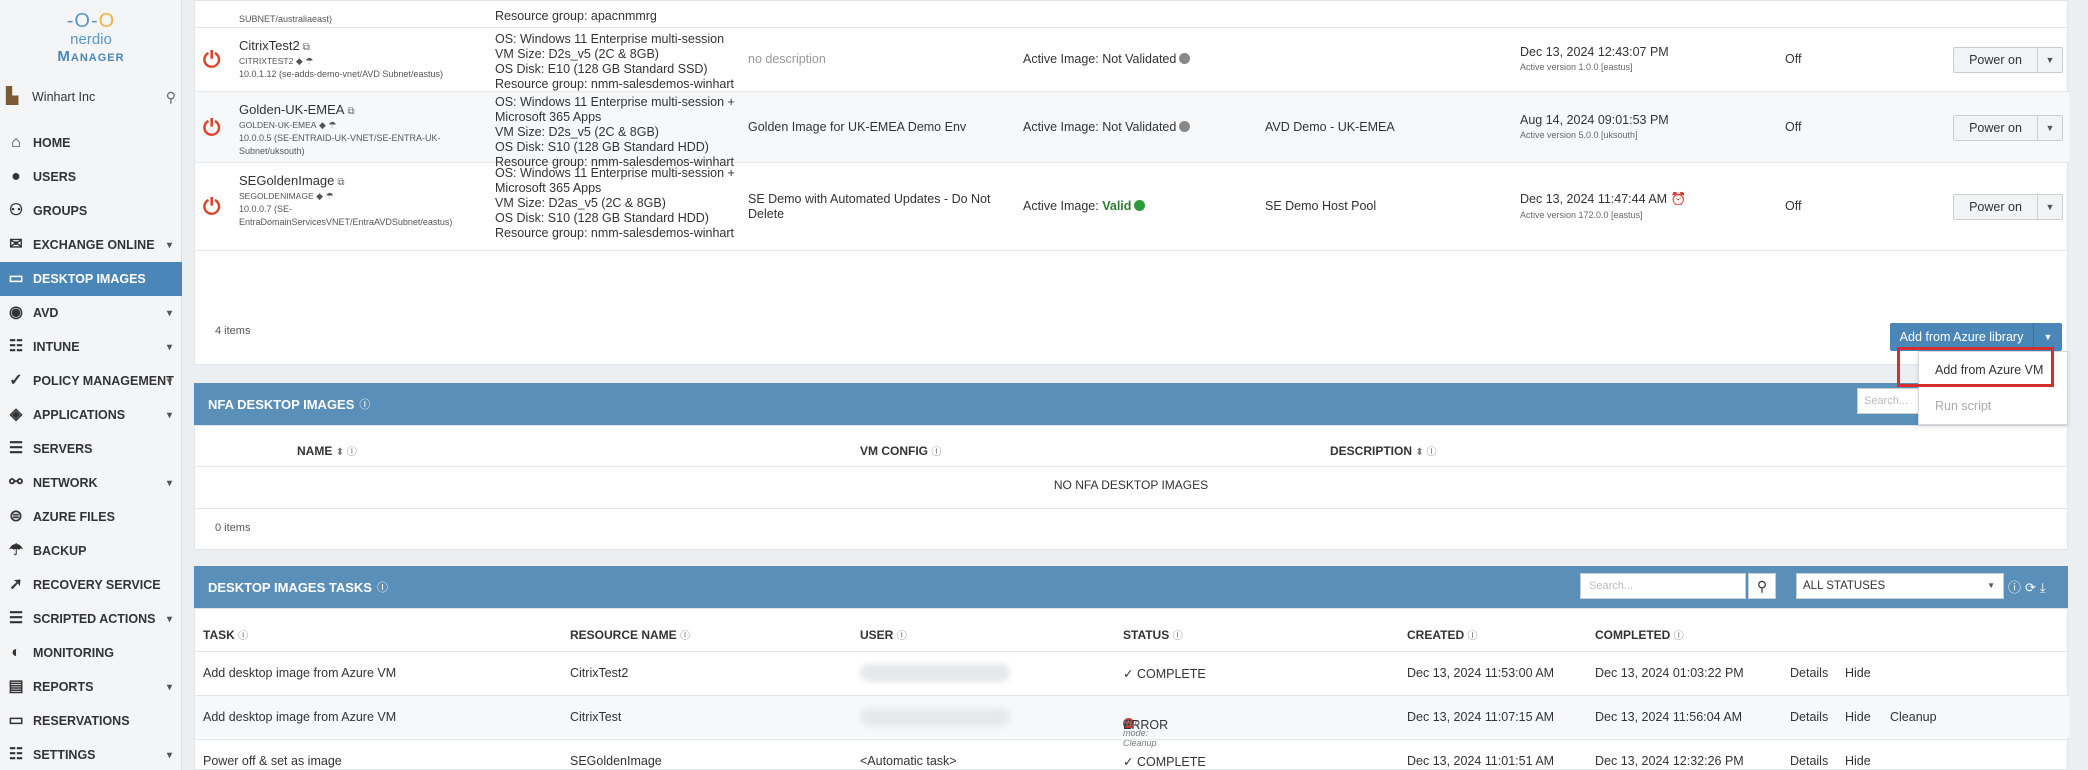 The width and height of the screenshot is (2088, 770). What do you see at coordinates (1679, 199) in the screenshot?
I see `schedule-icon: ⏰` at bounding box center [1679, 199].